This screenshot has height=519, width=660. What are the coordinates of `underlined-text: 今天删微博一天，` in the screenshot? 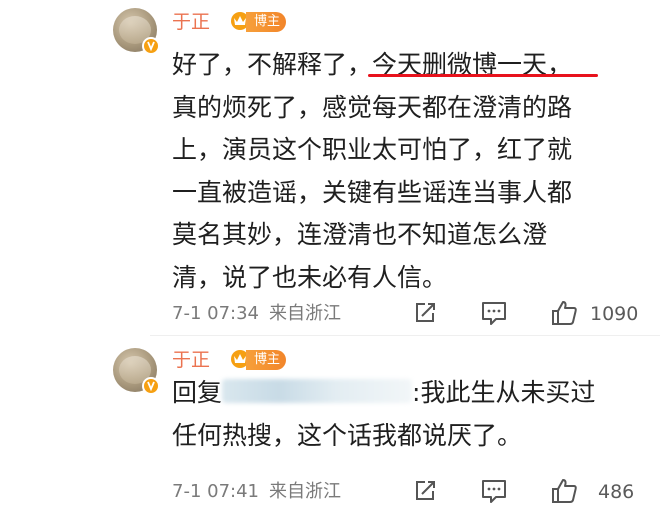 It's located at (472, 64).